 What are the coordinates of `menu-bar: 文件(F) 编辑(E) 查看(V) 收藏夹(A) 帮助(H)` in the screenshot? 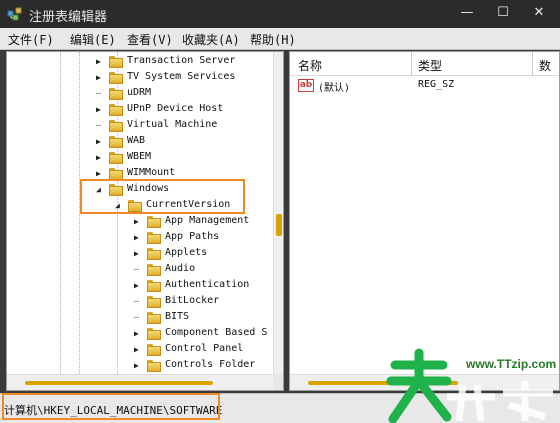 It's located at (280, 39).